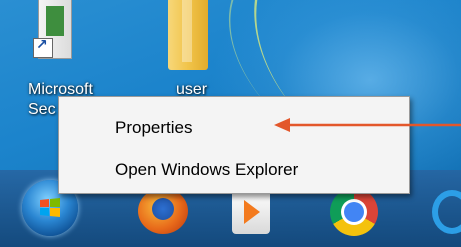 This screenshot has height=247, width=461. Describe the element at coordinates (354, 212) in the screenshot. I see `chrome-icon` at that location.